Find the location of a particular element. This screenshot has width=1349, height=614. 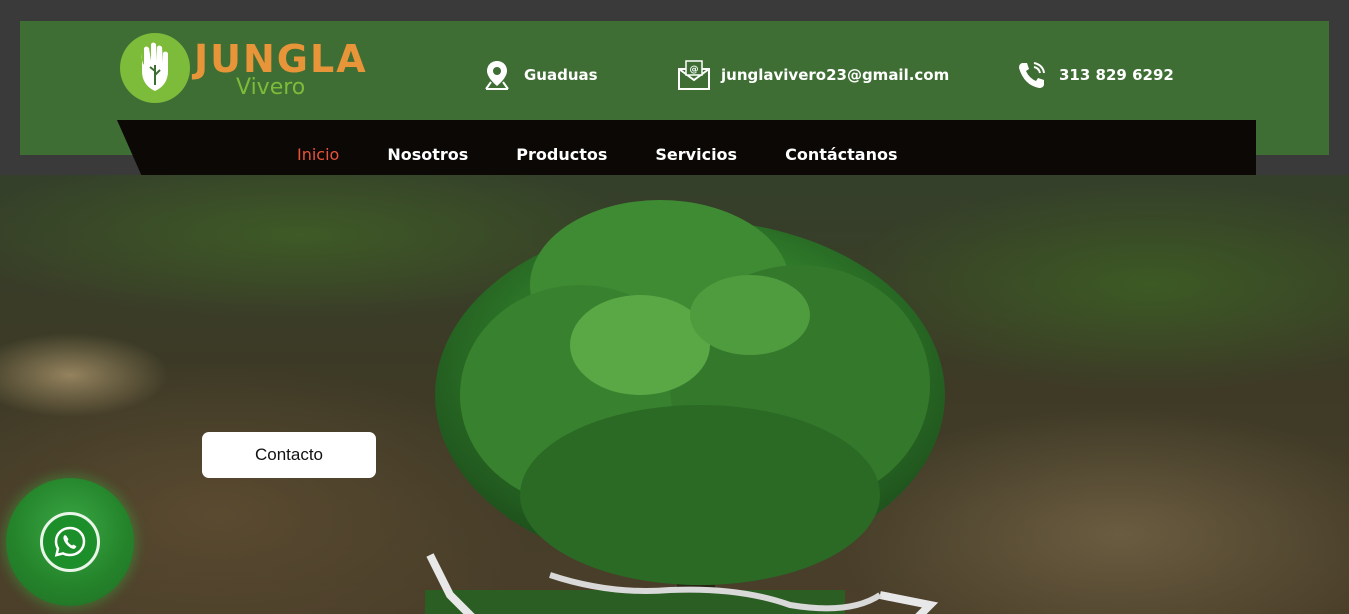

whatsapp-icon is located at coordinates (70, 542).